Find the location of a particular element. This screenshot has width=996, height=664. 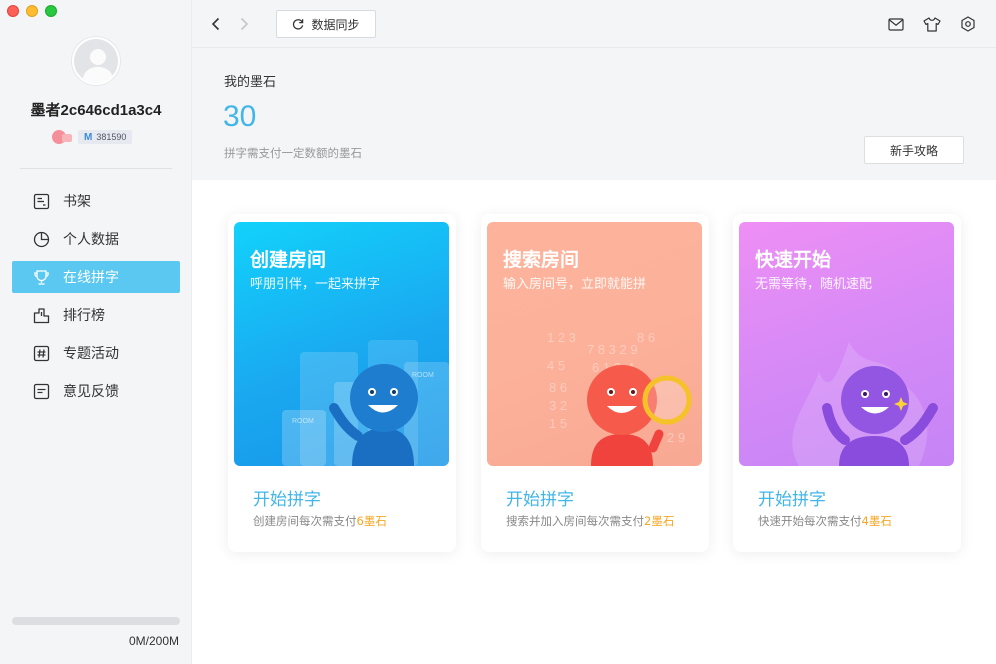

cost-prefix: 创建房间每次需支付 is located at coordinates (305, 521).